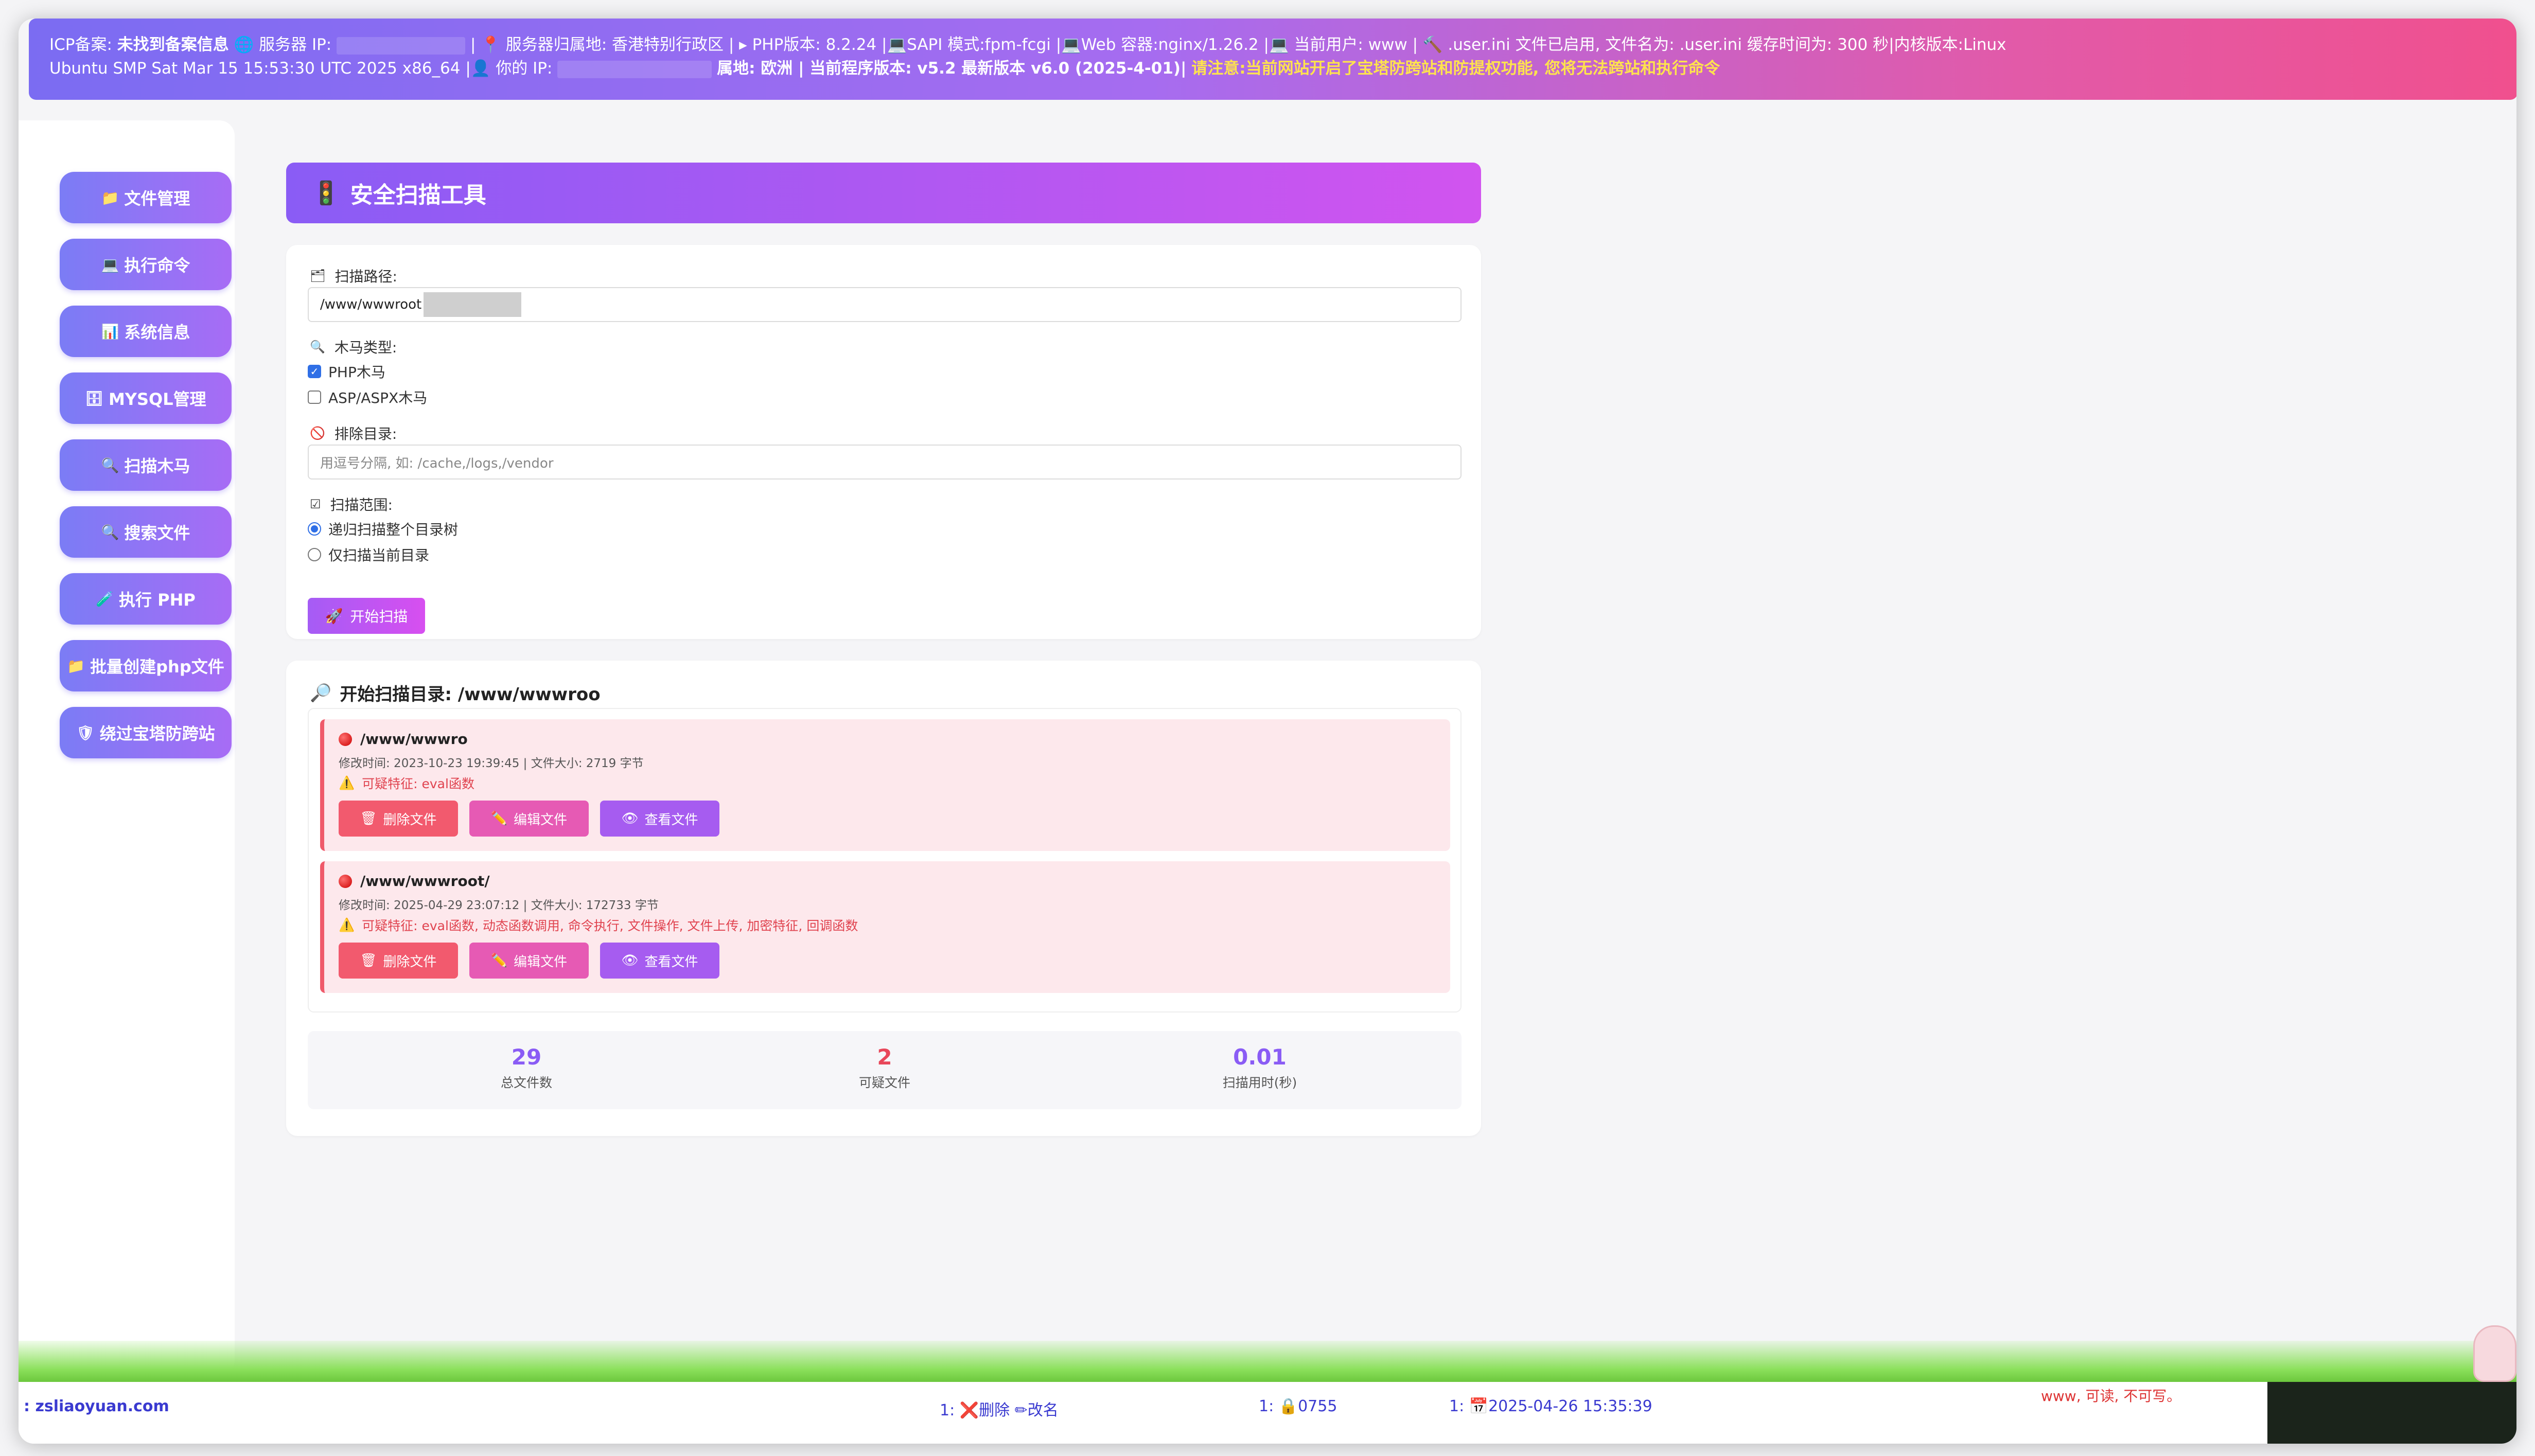 Image resolution: width=2535 pixels, height=1456 pixels. I want to click on start-scan-button: 🚀 开始扫描, so click(367, 616).